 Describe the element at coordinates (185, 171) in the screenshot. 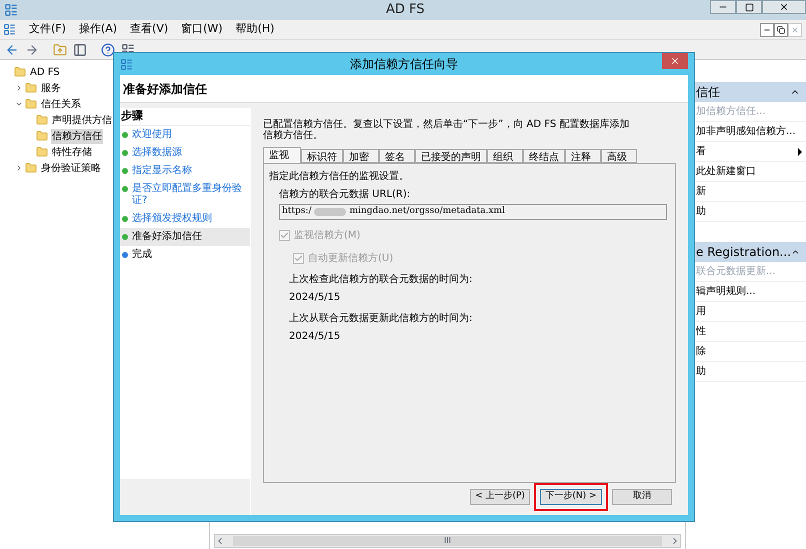

I see `step-item: 指定显示名称` at that location.